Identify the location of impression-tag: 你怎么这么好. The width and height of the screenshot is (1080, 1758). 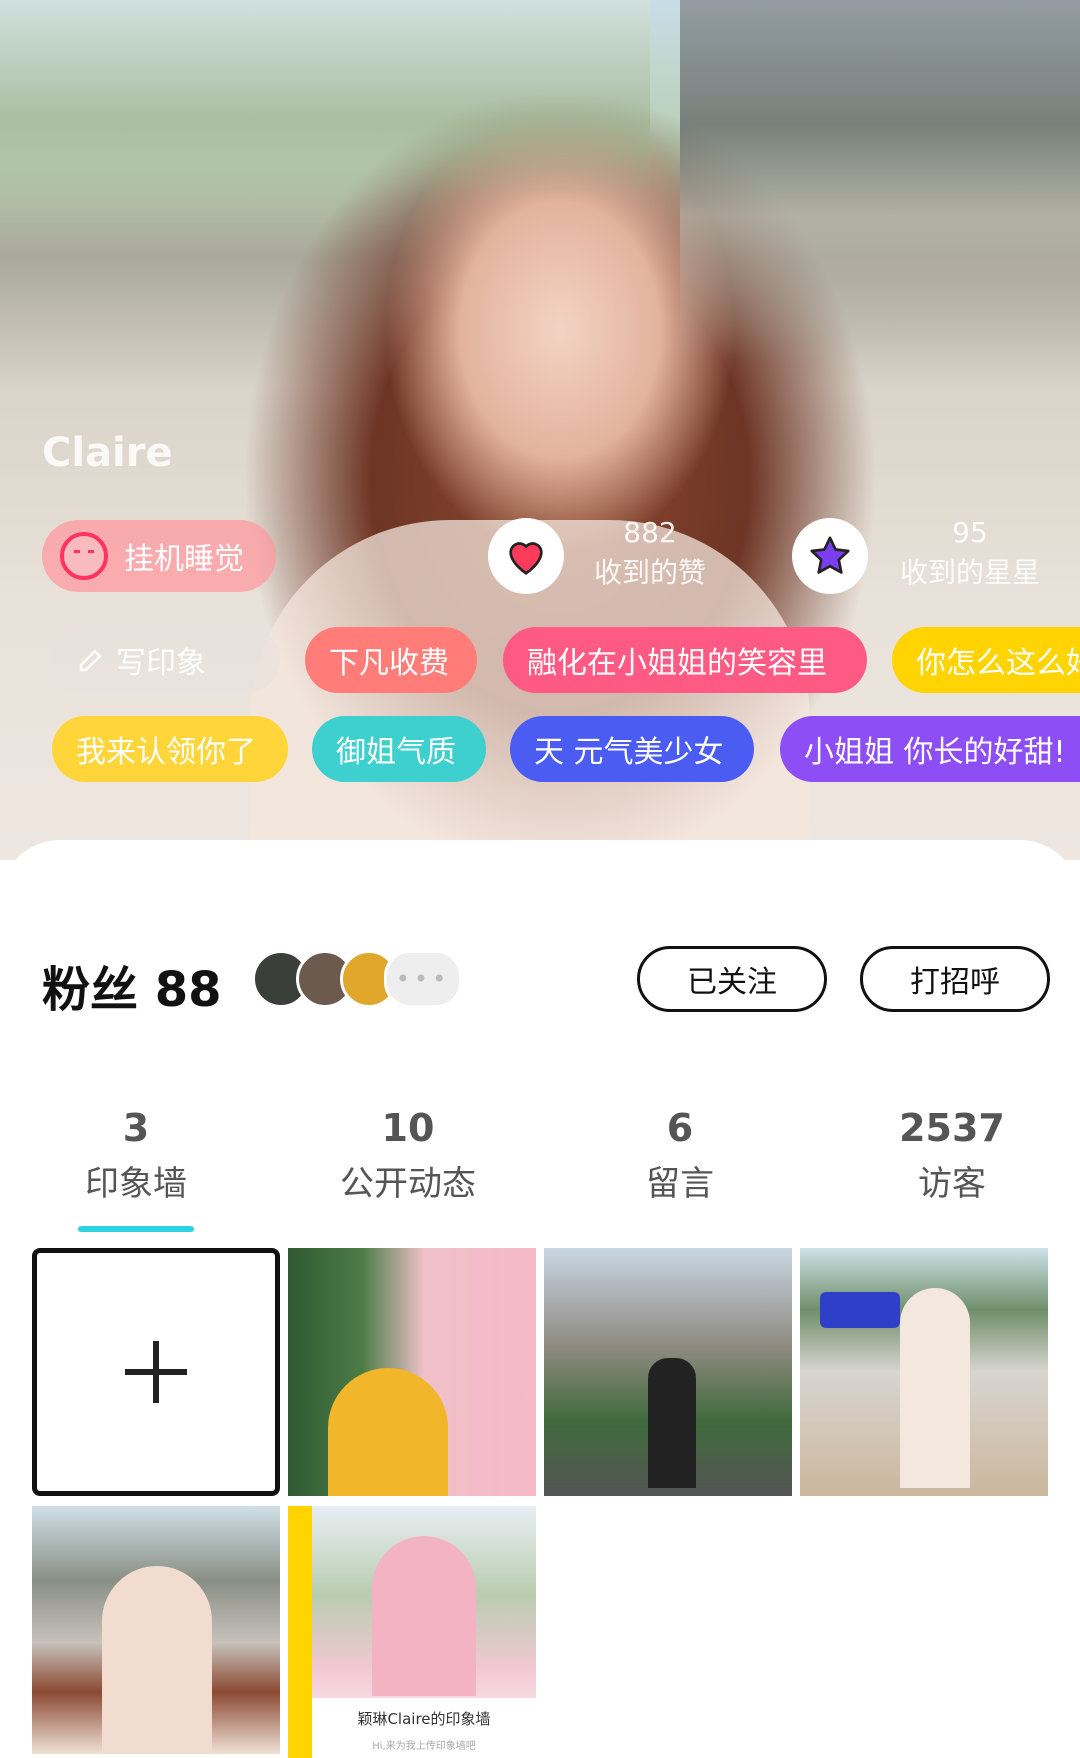
(986, 660).